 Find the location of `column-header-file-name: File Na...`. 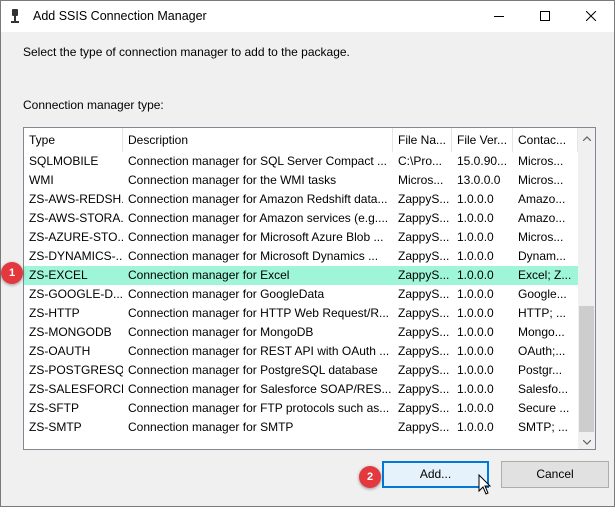

column-header-file-name: File Na... is located at coordinates (422, 140).